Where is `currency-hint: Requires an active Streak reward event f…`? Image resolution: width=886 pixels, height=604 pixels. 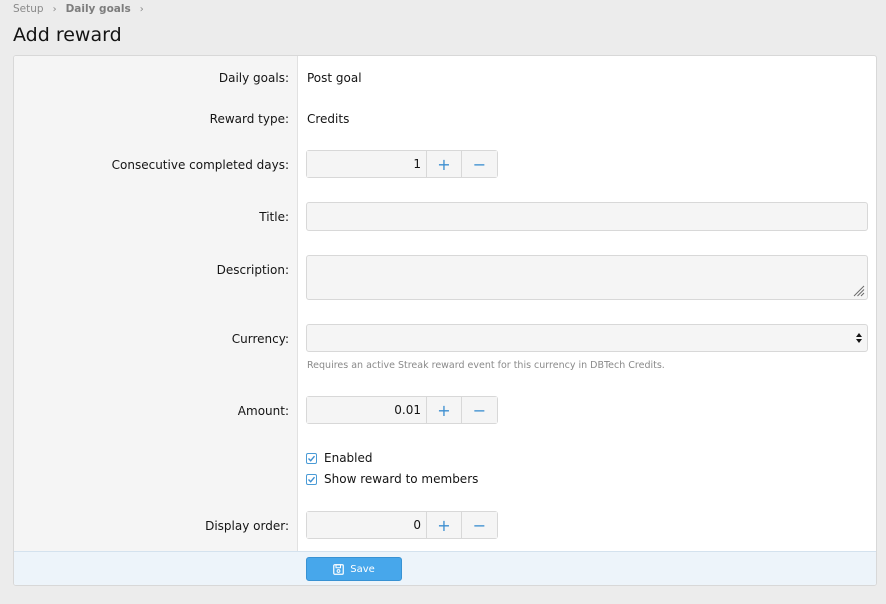
currency-hint: Requires an active Streak reward event f… is located at coordinates (486, 365).